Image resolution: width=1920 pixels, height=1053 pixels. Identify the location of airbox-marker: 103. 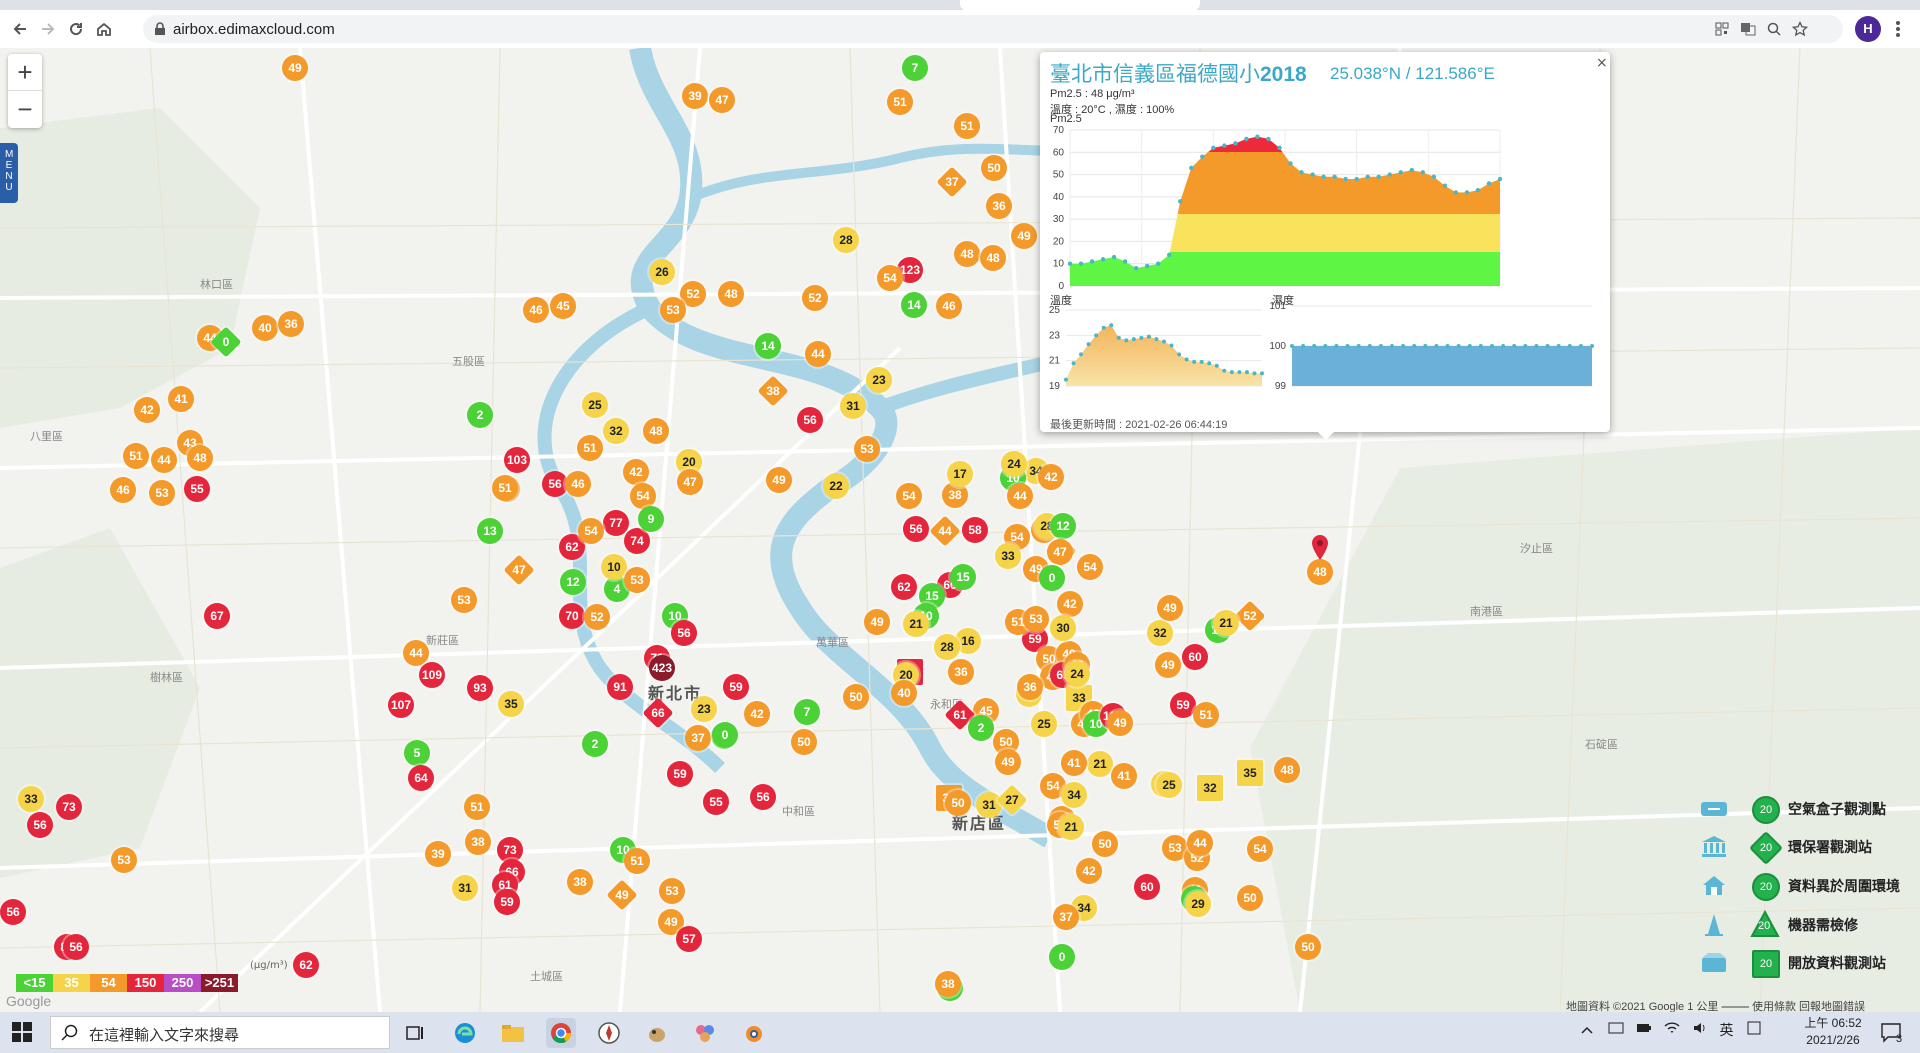
(517, 460).